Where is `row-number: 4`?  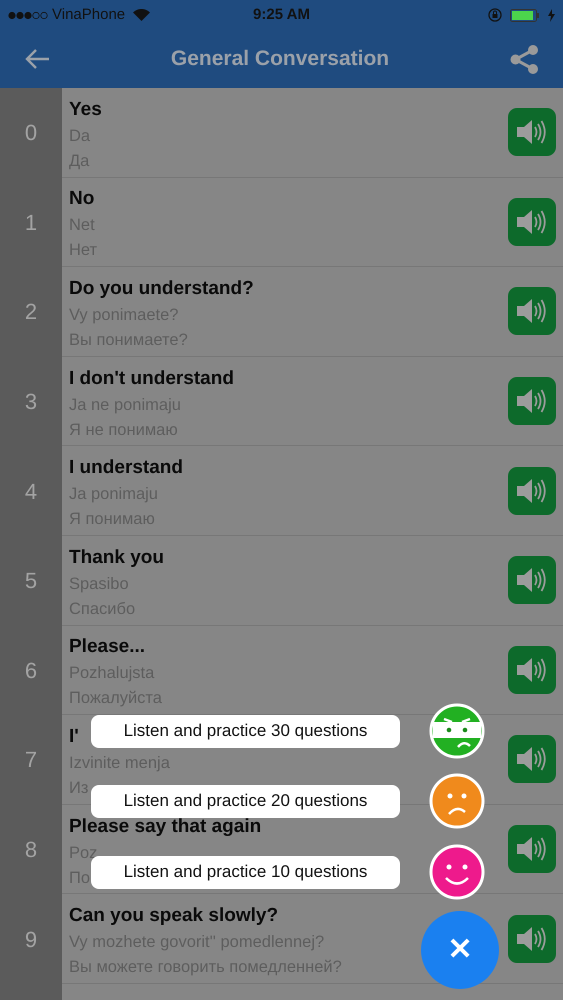
row-number: 4 is located at coordinates (31, 492).